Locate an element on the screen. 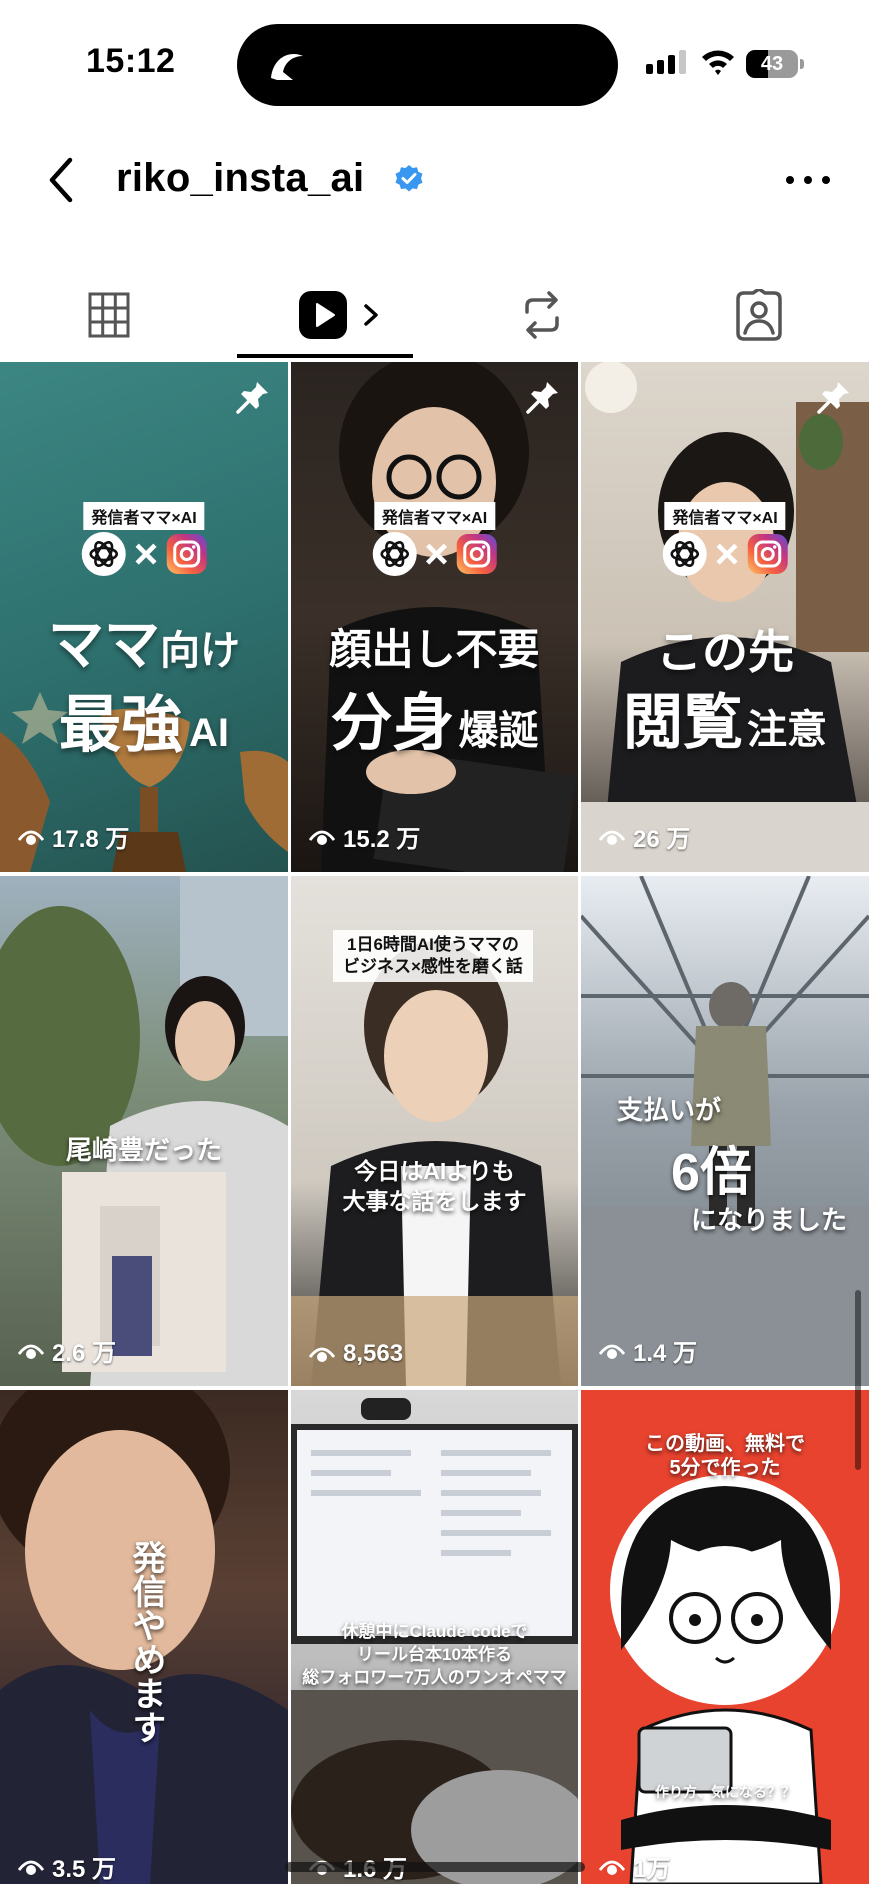 Image resolution: width=869 pixels, height=1884 pixels. profile-tabs is located at coordinates (434, 315).